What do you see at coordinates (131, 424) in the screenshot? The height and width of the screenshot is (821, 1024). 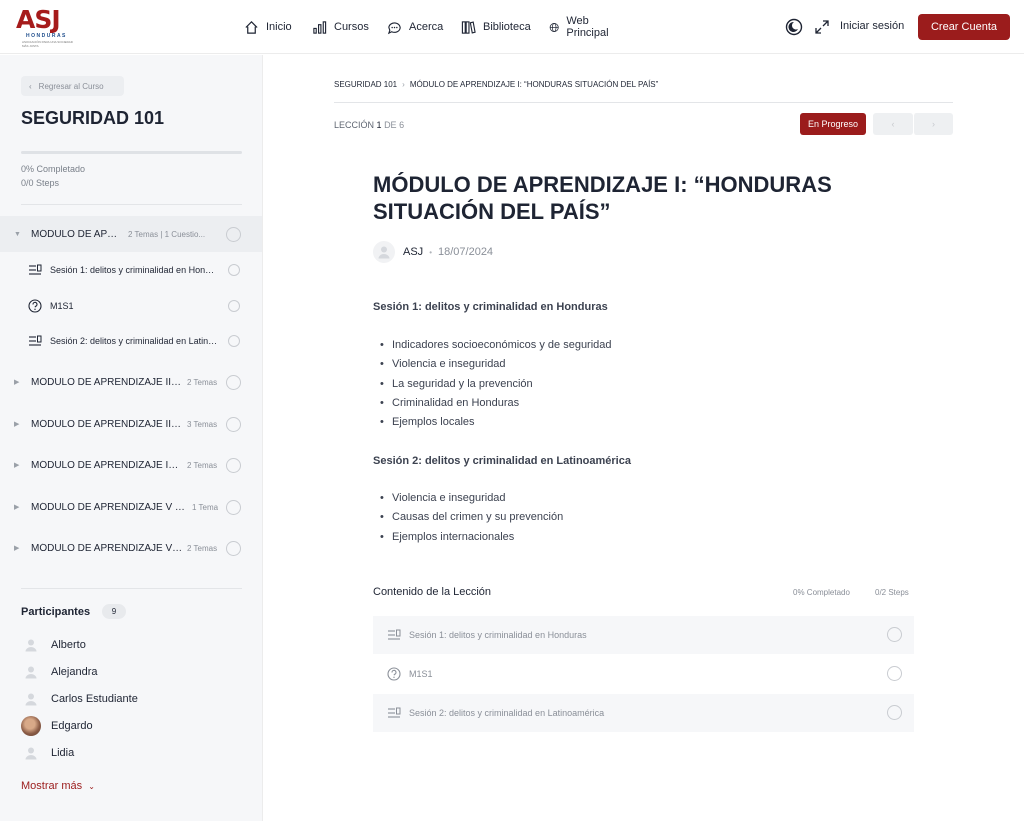 I see `module-row-3: ▶ MÓDULO DE APRENDIZAJE III: ... 3 Temas` at bounding box center [131, 424].